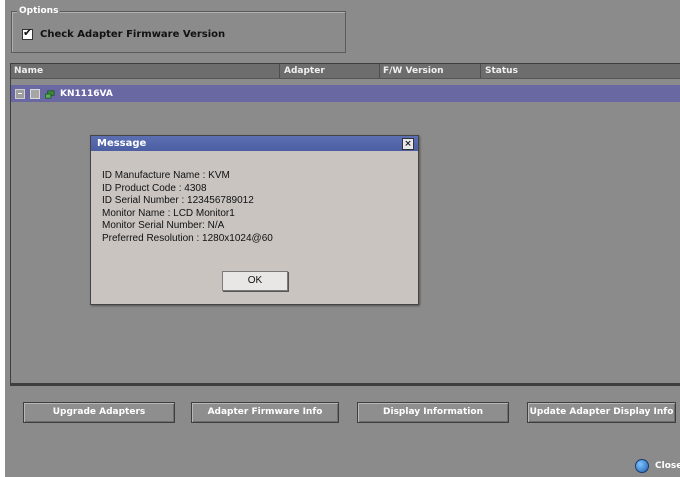 This screenshot has width=680, height=477. I want to click on options-group: Options ✔ Check Adapter Firmware Version, so click(178, 29).